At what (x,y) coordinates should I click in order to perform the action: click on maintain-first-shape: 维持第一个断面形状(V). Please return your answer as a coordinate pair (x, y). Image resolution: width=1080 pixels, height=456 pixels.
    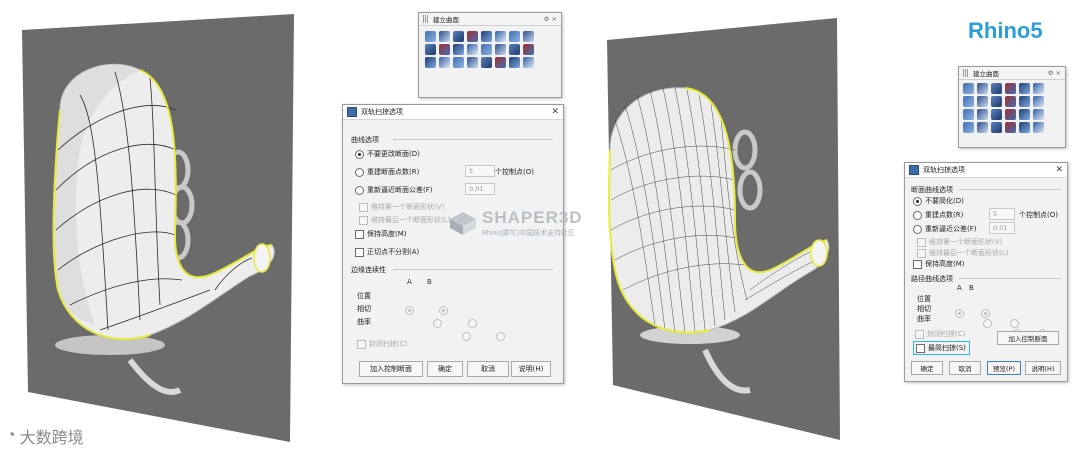
    Looking at the image, I should click on (959, 242).